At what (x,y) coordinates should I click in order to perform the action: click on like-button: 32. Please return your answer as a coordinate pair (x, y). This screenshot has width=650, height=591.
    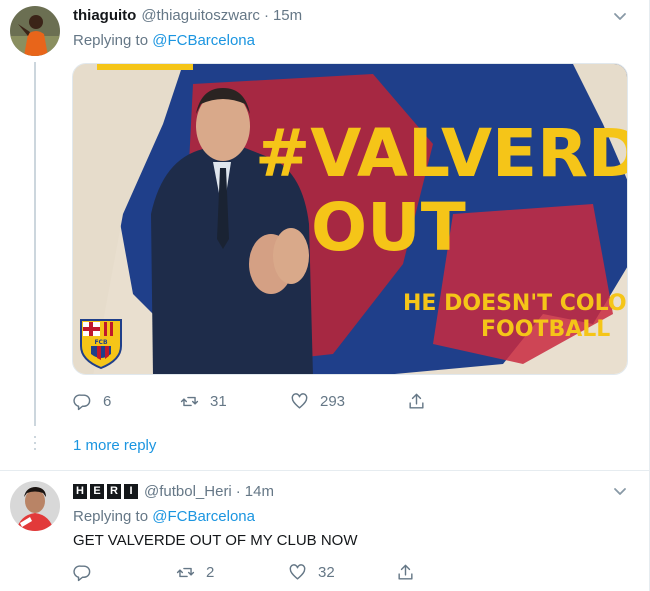
    Looking at the image, I should click on (342, 572).